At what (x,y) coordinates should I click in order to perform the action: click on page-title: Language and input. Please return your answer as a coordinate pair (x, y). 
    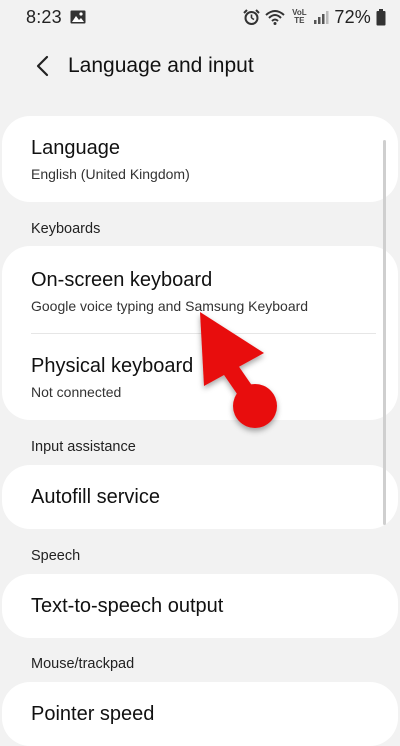
    Looking at the image, I should click on (161, 65).